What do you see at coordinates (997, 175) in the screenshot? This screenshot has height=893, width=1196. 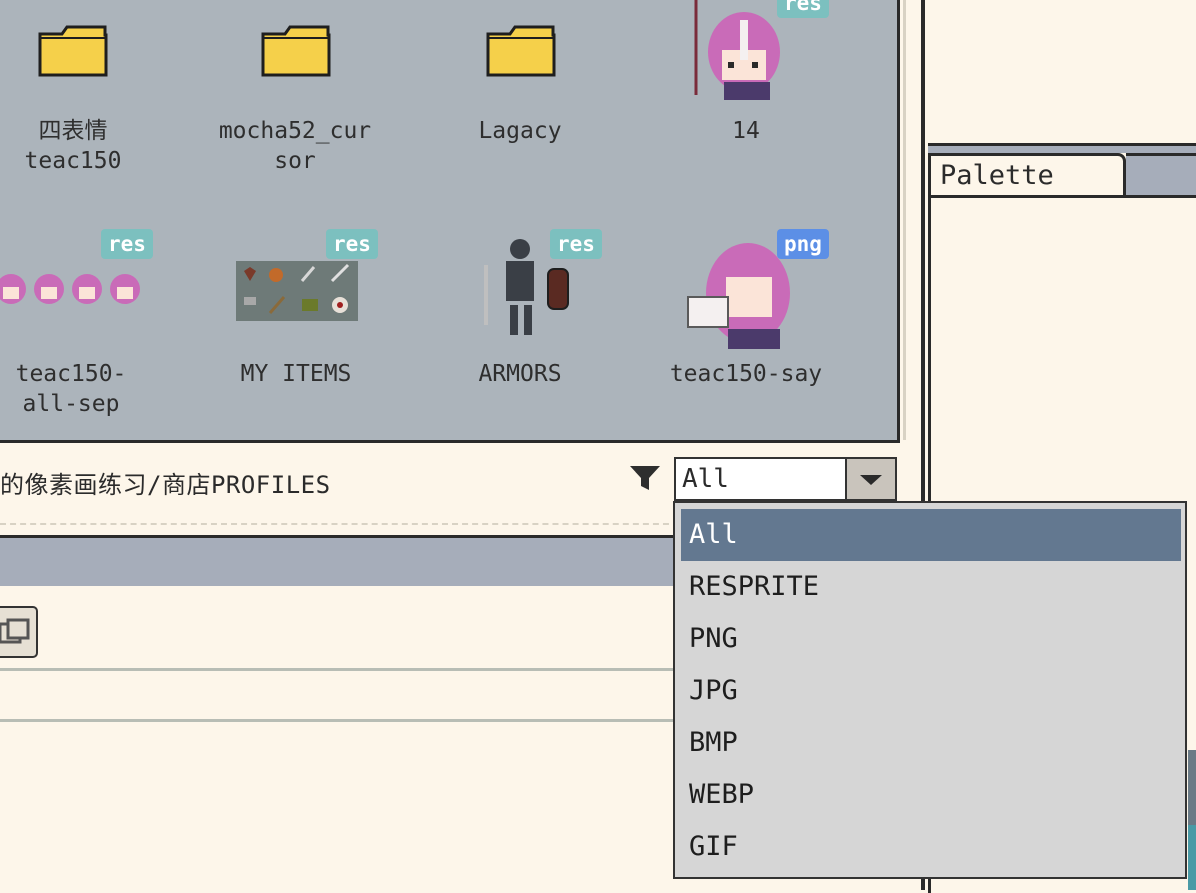 I see `tab-label: Palette` at bounding box center [997, 175].